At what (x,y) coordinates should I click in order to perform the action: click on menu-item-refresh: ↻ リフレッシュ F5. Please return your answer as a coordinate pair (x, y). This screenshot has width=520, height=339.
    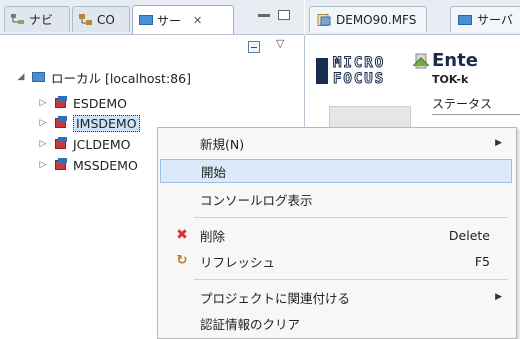
    Looking at the image, I should click on (336, 261).